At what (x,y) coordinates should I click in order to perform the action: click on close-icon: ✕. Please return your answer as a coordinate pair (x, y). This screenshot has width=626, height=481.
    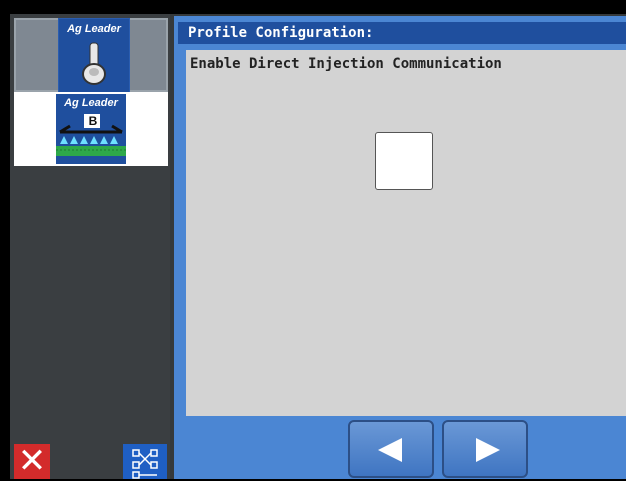
    Looking at the image, I should click on (32, 461).